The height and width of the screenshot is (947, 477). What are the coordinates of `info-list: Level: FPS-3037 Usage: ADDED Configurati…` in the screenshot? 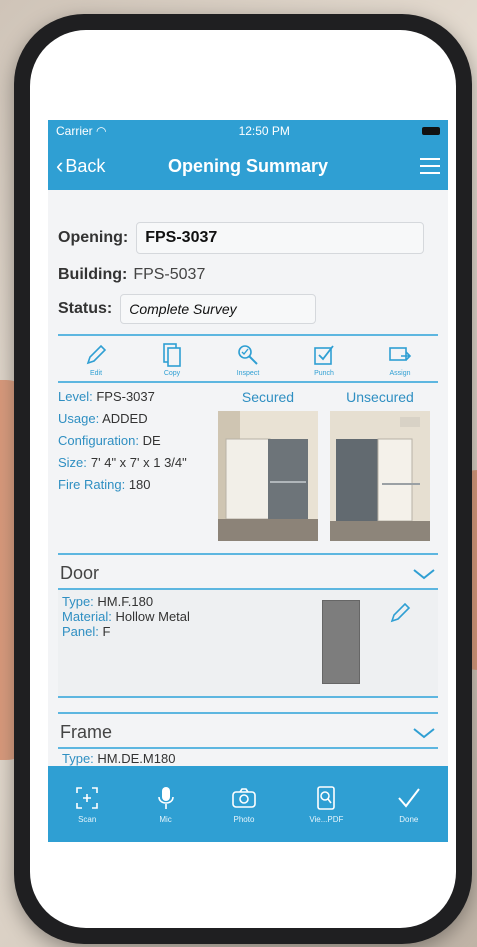 It's located at (138, 465).